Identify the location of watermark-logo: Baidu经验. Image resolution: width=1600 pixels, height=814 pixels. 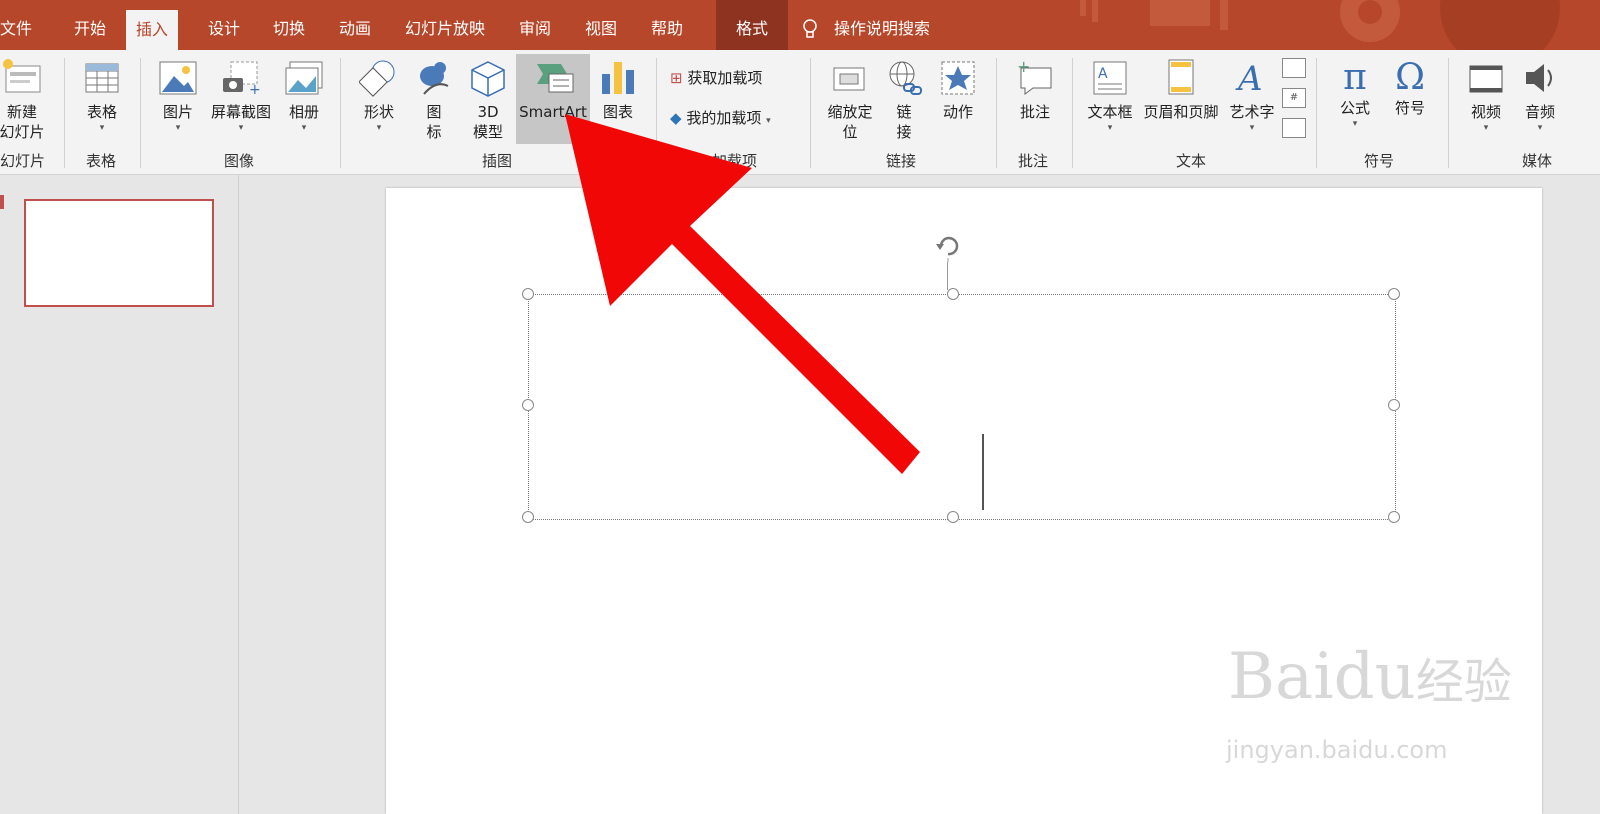
(1370, 677).